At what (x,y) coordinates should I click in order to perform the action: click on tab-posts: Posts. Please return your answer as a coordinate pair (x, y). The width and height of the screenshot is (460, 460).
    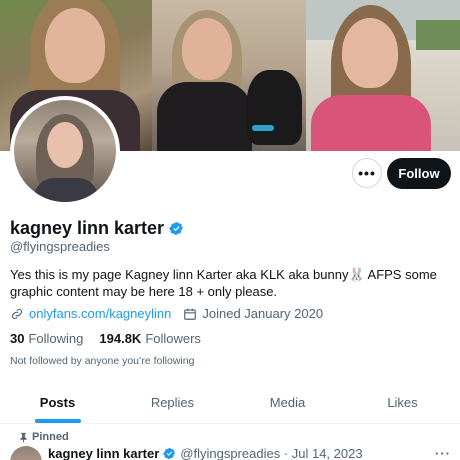
    Looking at the image, I should click on (57, 402).